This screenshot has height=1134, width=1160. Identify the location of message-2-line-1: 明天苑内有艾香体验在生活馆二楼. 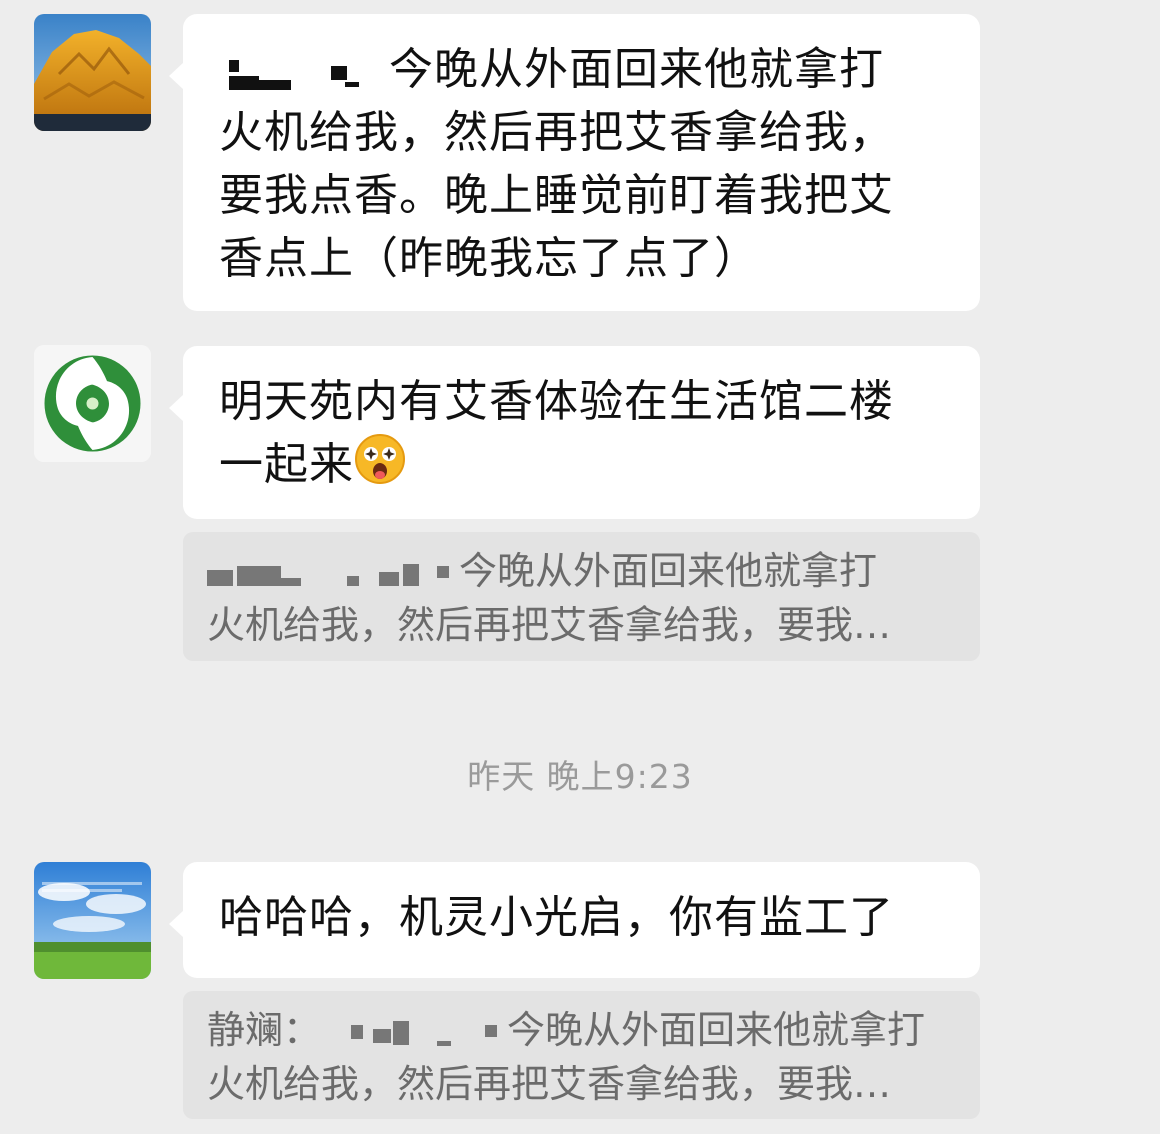
(556, 401).